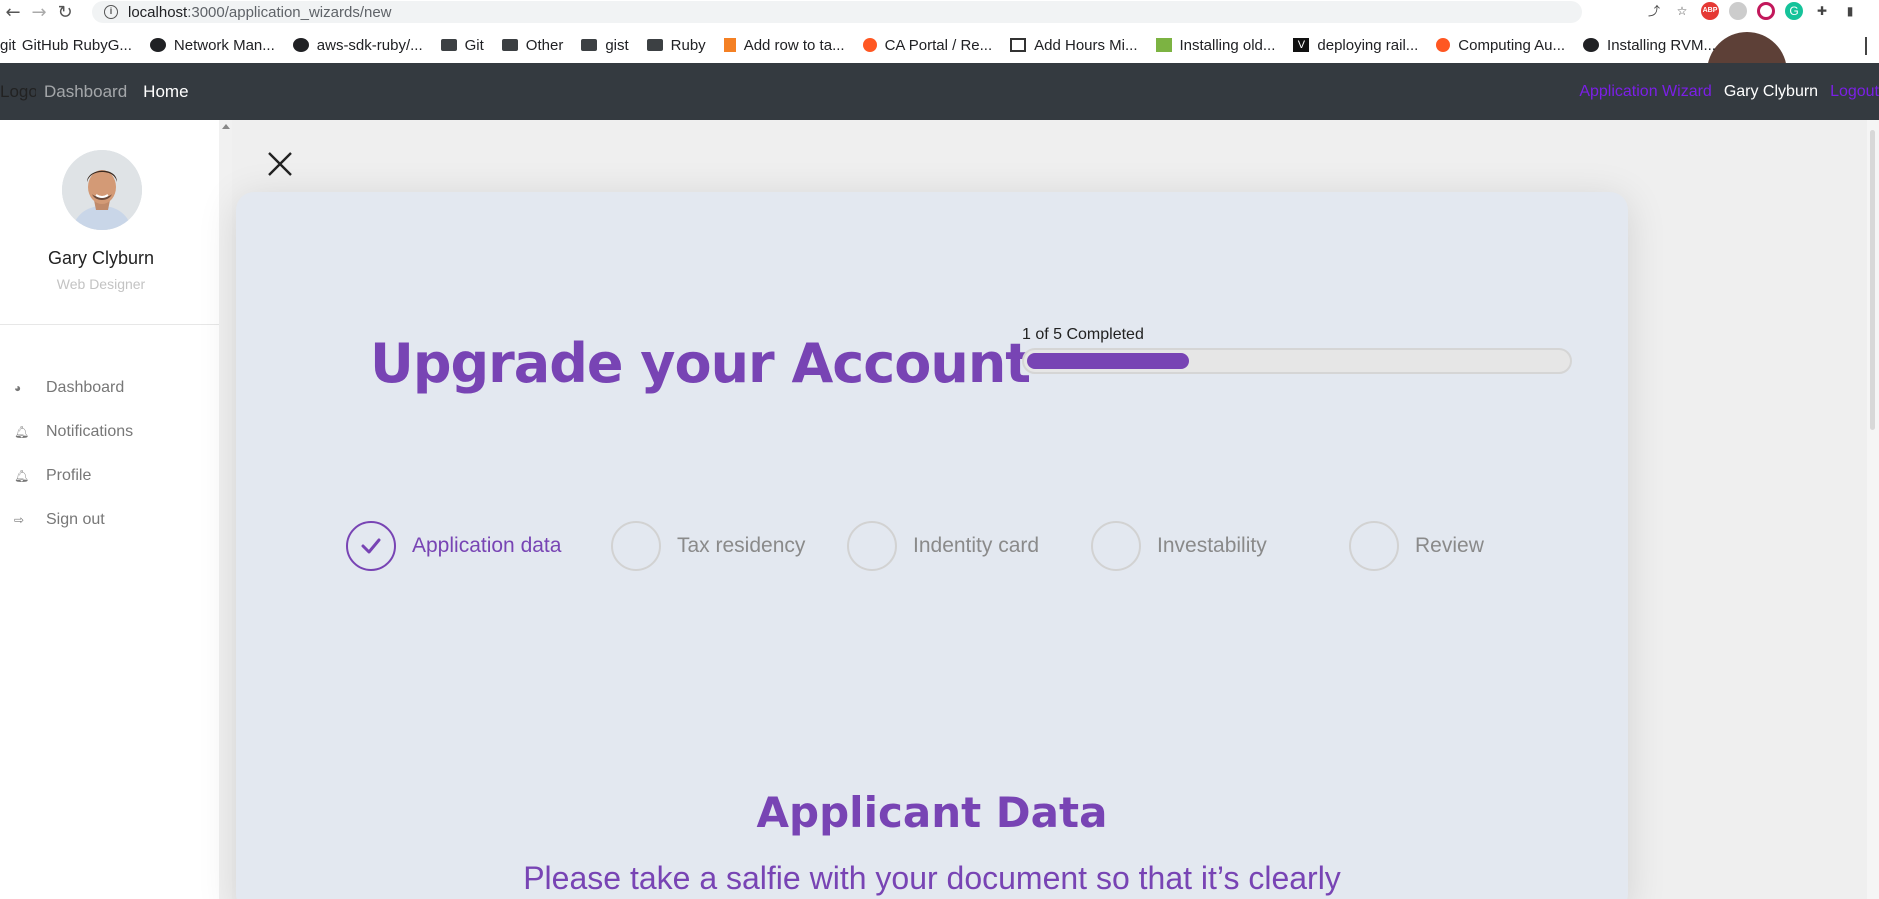 This screenshot has width=1879, height=899. What do you see at coordinates (932, 812) in the screenshot?
I see `section-title: Applicant Data` at bounding box center [932, 812].